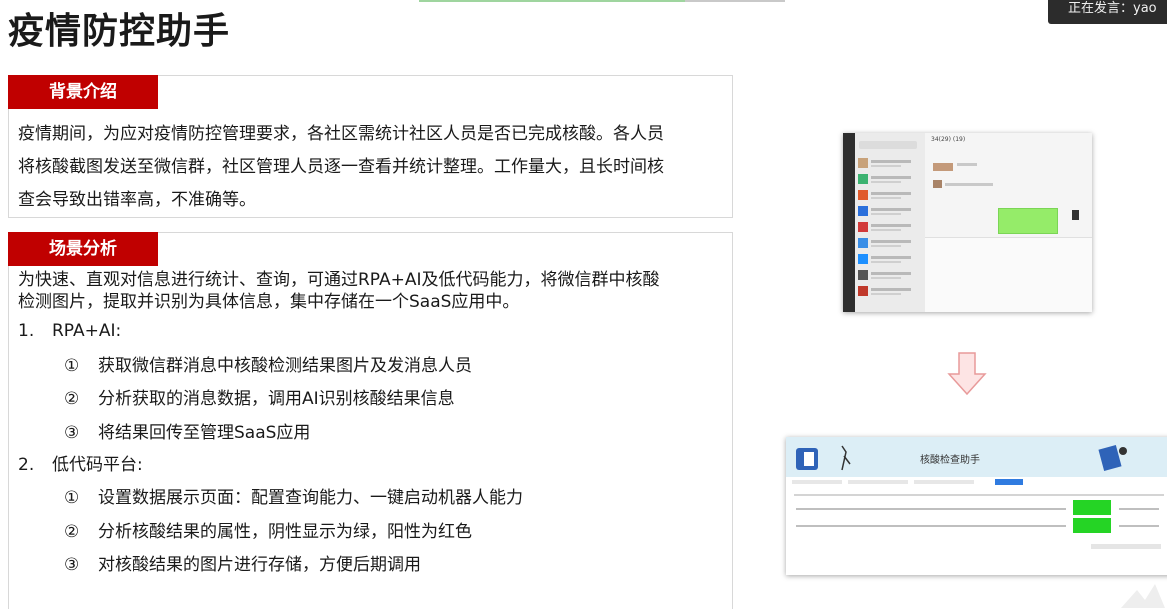  Describe the element at coordinates (967, 374) in the screenshot. I see `arrow-down-icon` at that location.